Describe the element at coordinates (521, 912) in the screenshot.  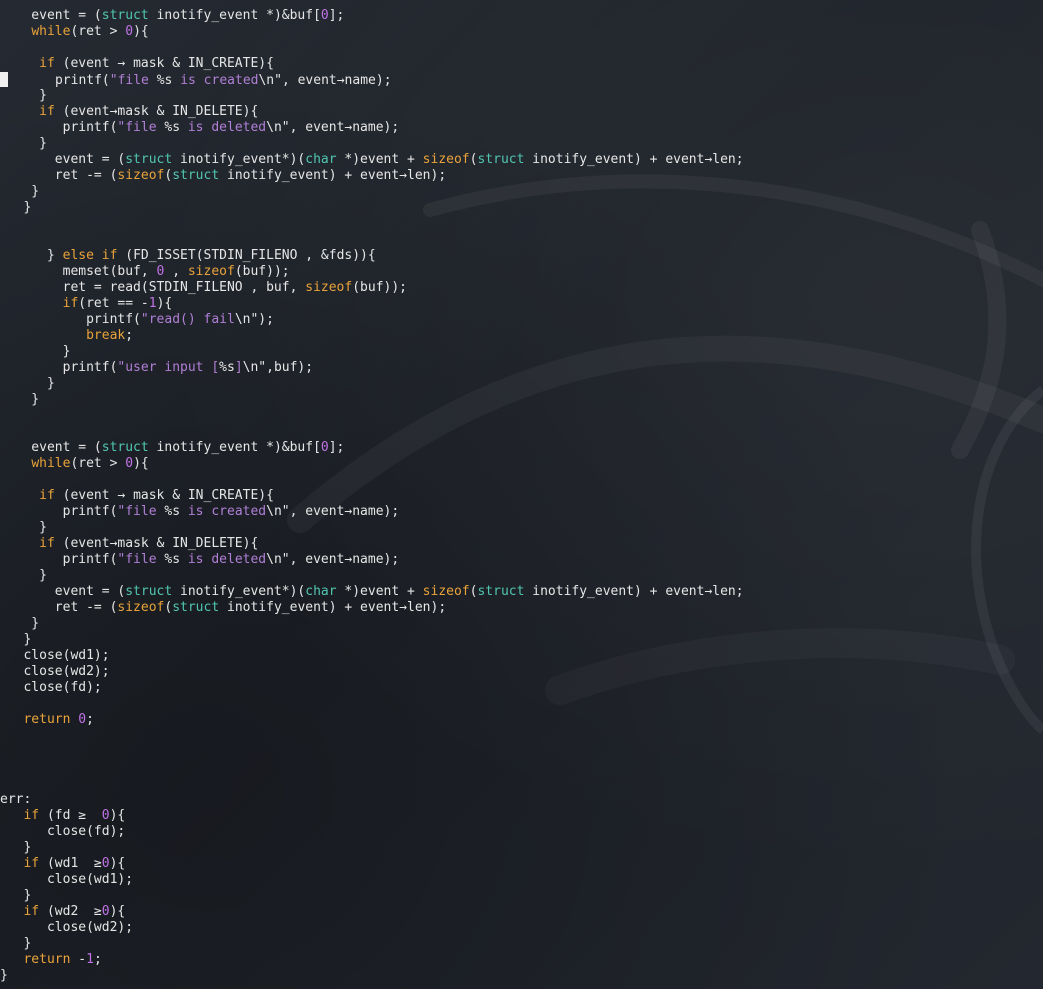
I see `code-line: if (wd2 ≥0){` at that location.